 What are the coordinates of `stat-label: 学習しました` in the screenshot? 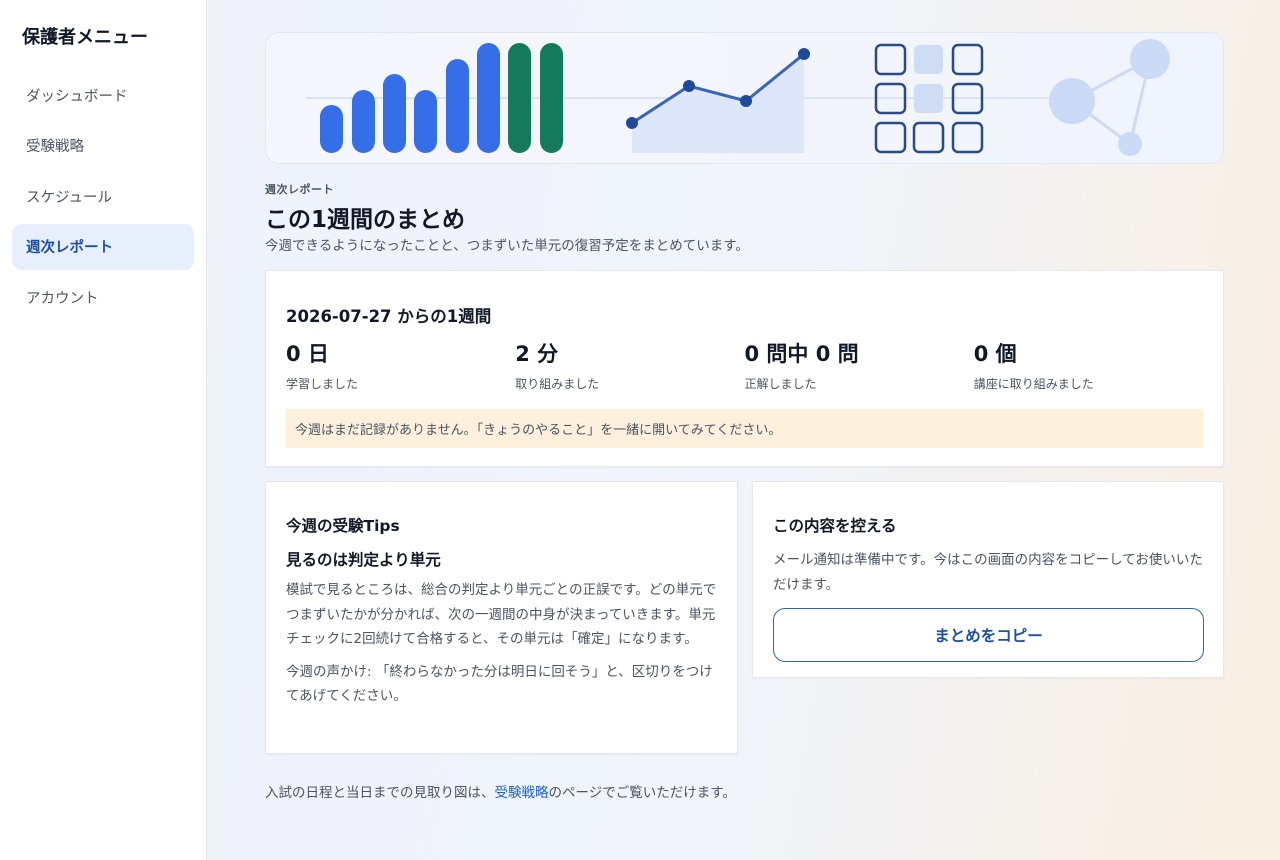 It's located at (322, 384).